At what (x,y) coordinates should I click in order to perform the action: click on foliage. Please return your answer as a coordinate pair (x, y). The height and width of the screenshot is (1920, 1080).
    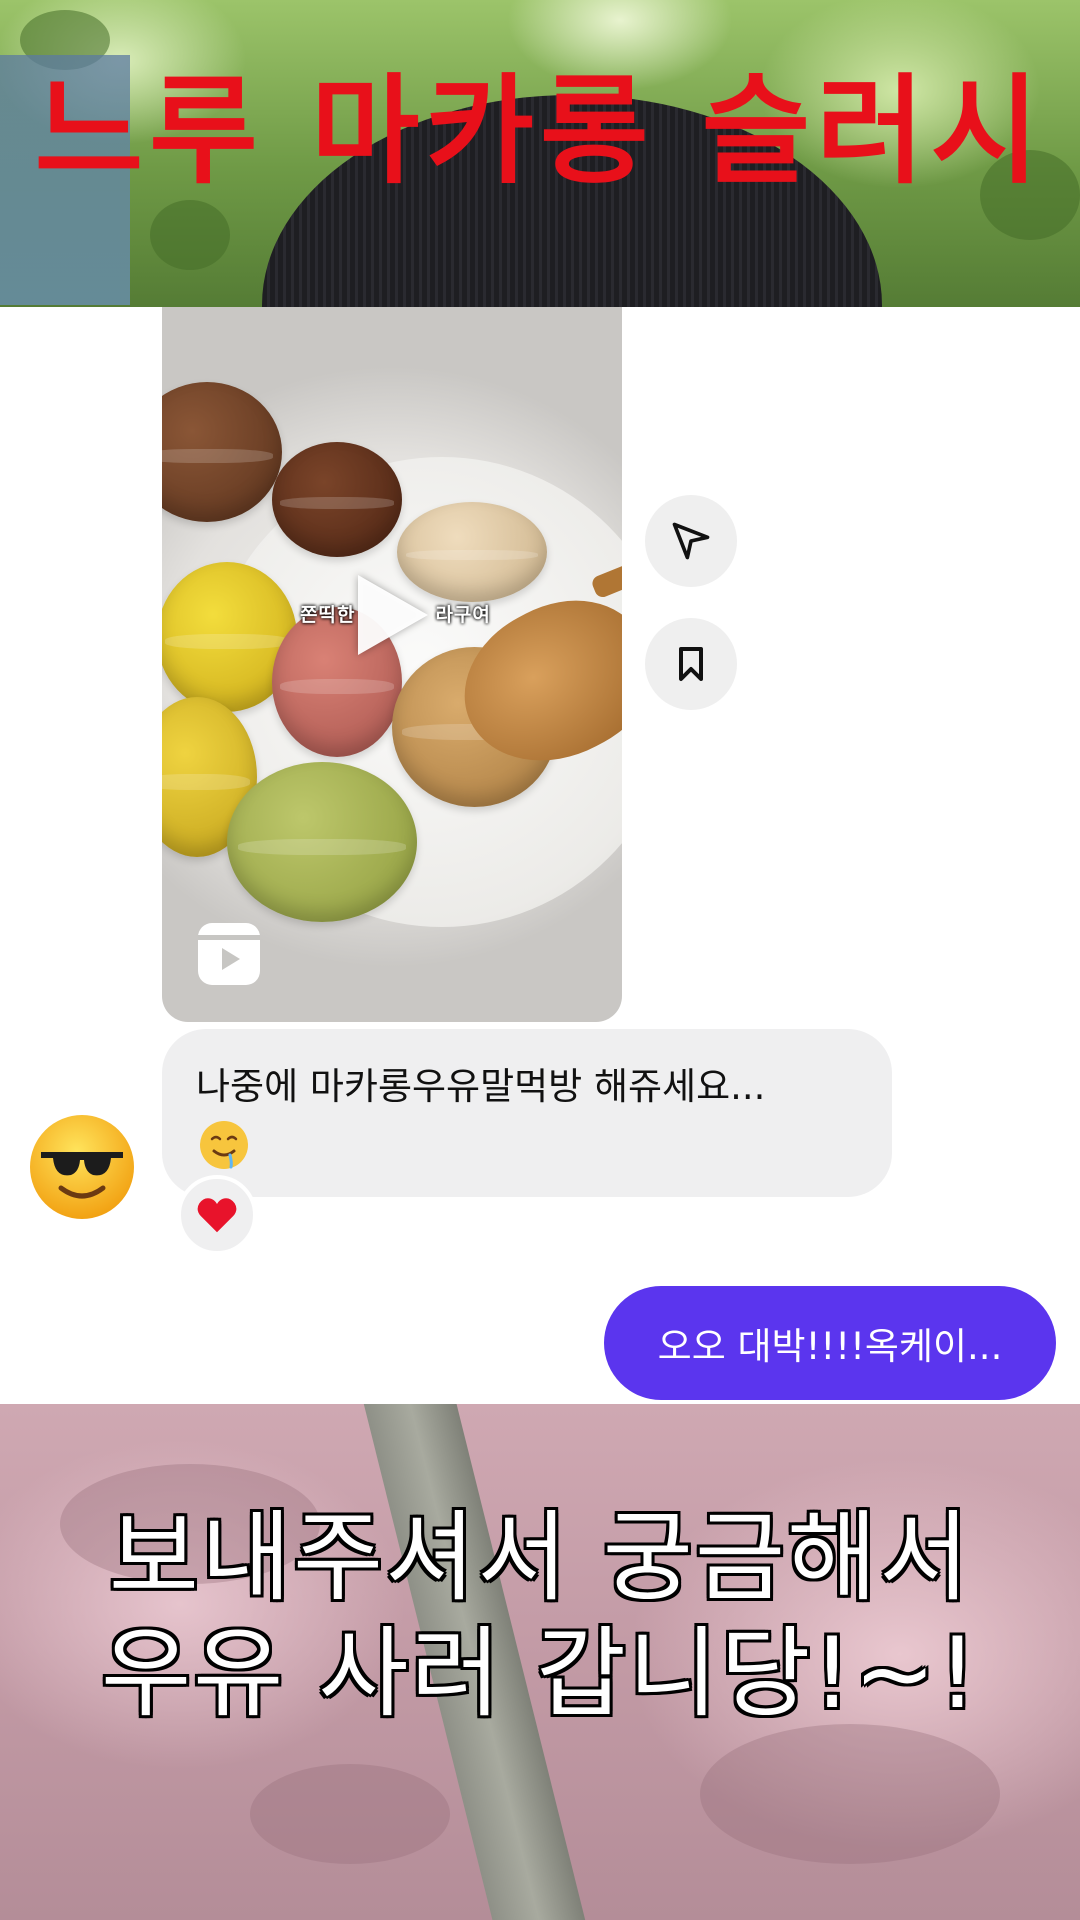
    Looking at the image, I should click on (190, 235).